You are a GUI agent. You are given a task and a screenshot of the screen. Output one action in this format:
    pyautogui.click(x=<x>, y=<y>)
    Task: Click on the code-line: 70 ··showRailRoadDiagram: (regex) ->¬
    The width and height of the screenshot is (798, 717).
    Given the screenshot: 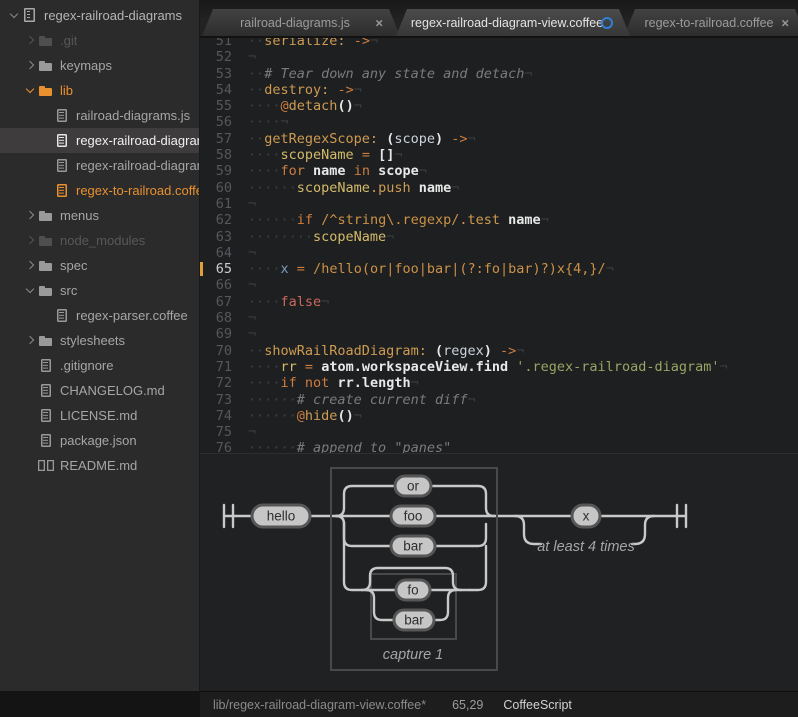 What is the action you would take?
    pyautogui.click(x=499, y=351)
    